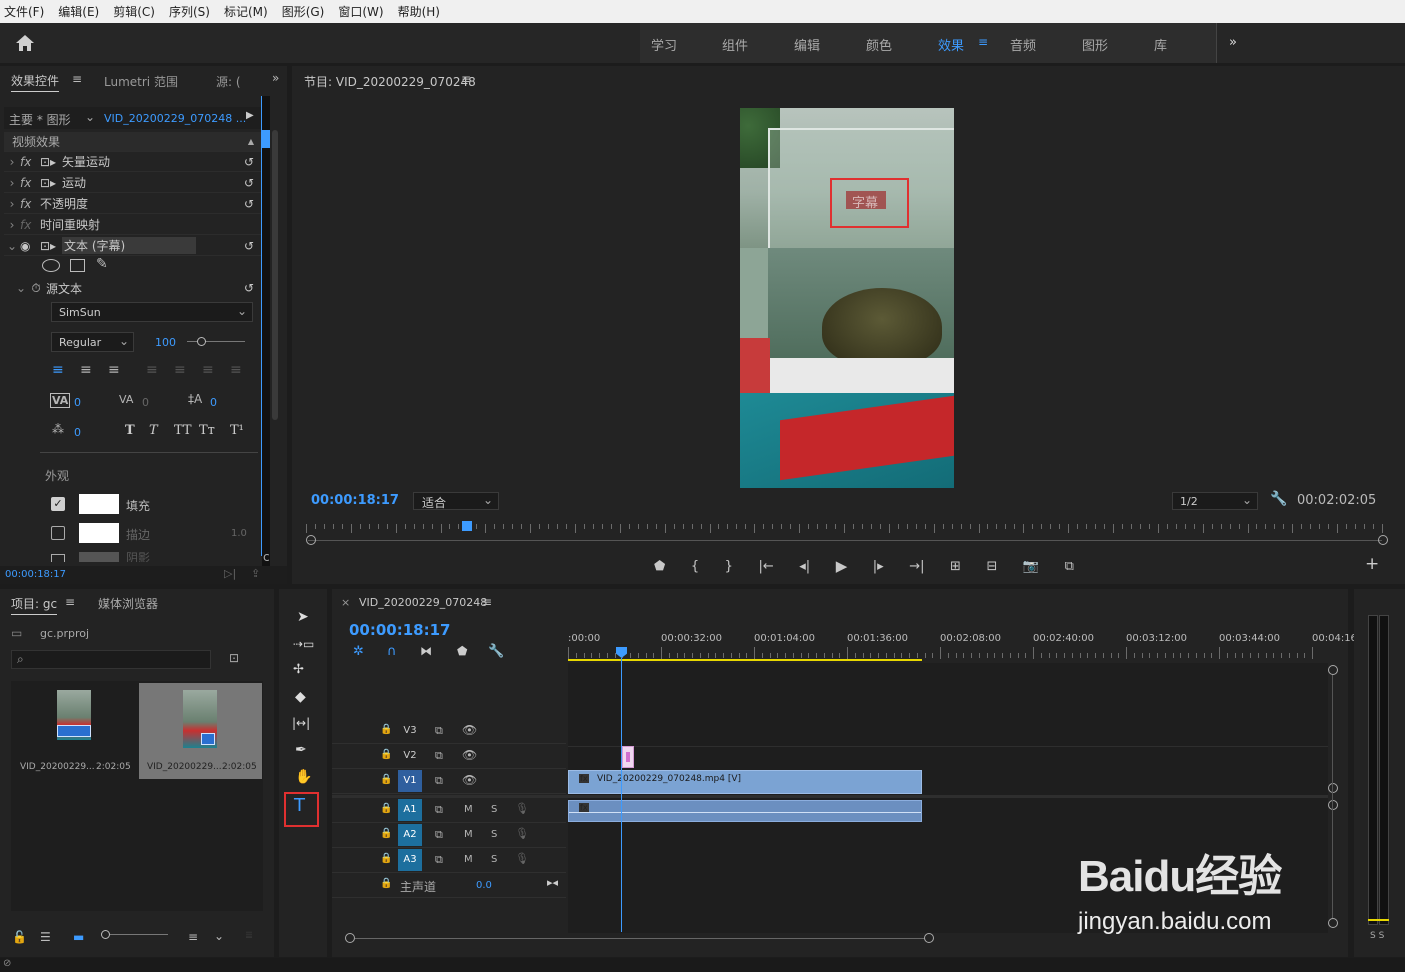  What do you see at coordinates (1383, 540) in the screenshot?
I see `zoom-handle-right` at bounding box center [1383, 540].